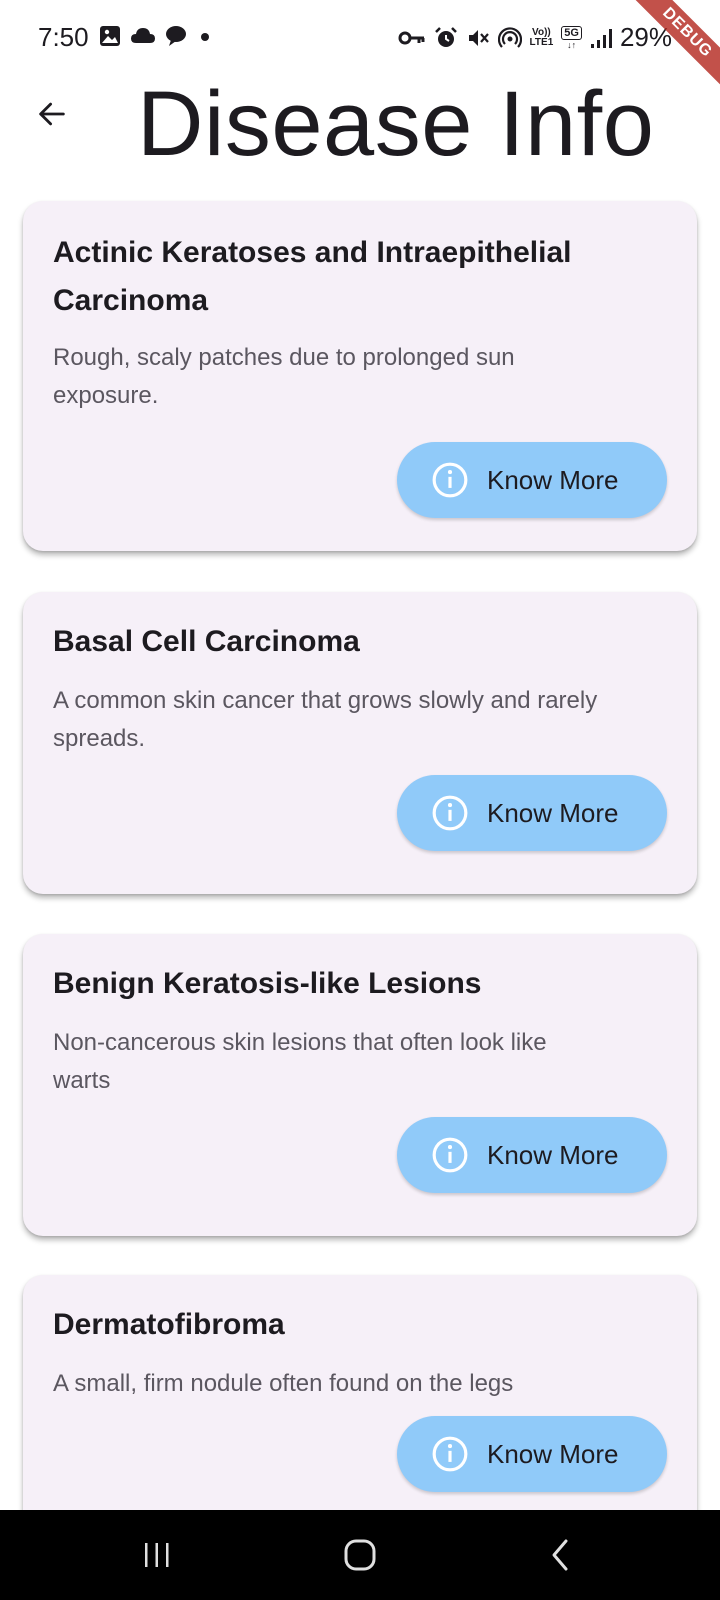 The image size is (720, 1600). What do you see at coordinates (572, 44) in the screenshot?
I see `data-arrows-icon: ↓↑` at bounding box center [572, 44].